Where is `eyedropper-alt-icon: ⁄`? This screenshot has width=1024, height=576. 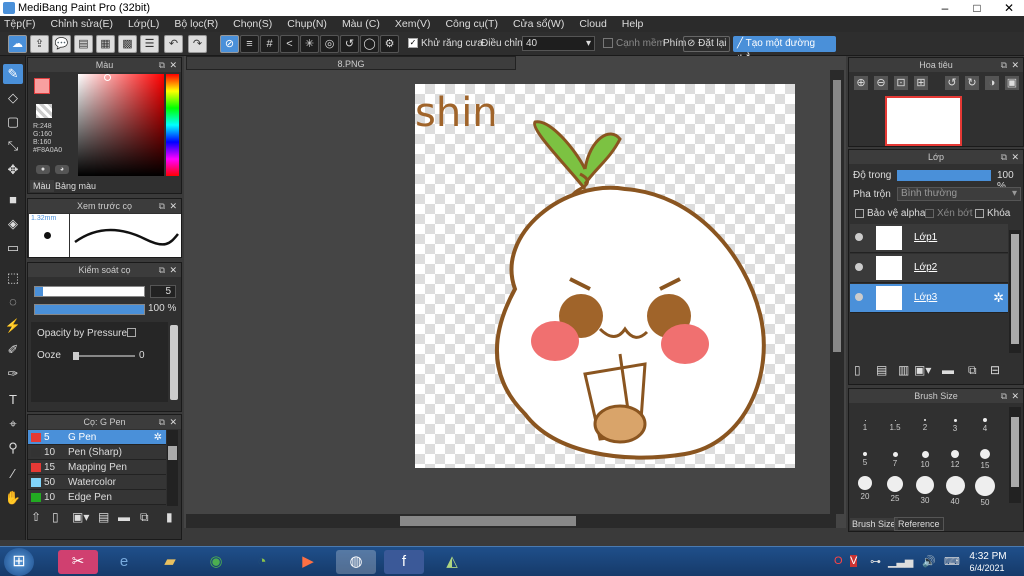
eyedropper-alt-icon: ⁄ is located at coordinates (13, 474).